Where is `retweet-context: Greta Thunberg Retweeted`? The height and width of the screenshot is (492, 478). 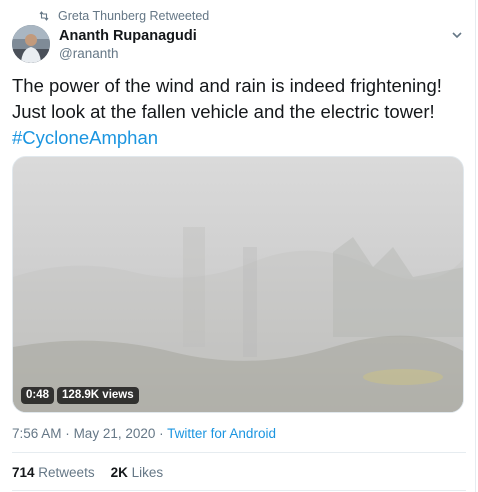
retweet-context: Greta Thunberg Retweeted is located at coordinates (123, 16).